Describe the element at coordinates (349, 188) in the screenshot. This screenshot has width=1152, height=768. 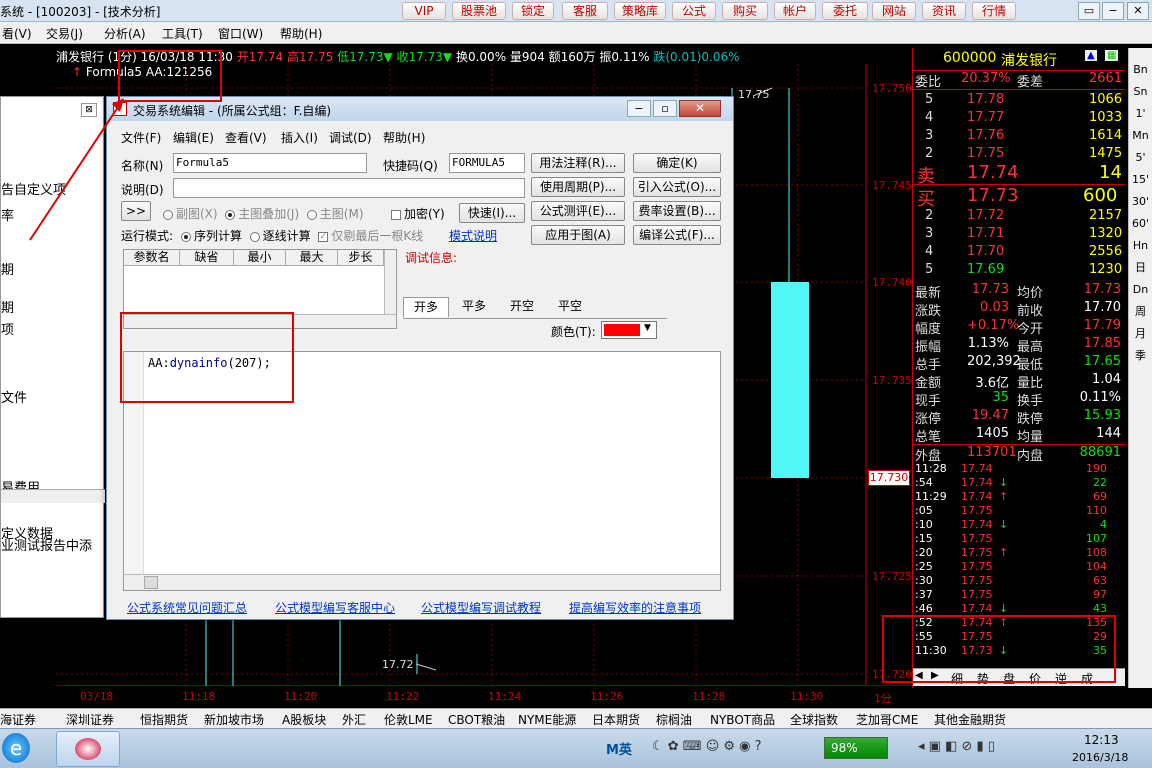
I see `desc-input` at that location.